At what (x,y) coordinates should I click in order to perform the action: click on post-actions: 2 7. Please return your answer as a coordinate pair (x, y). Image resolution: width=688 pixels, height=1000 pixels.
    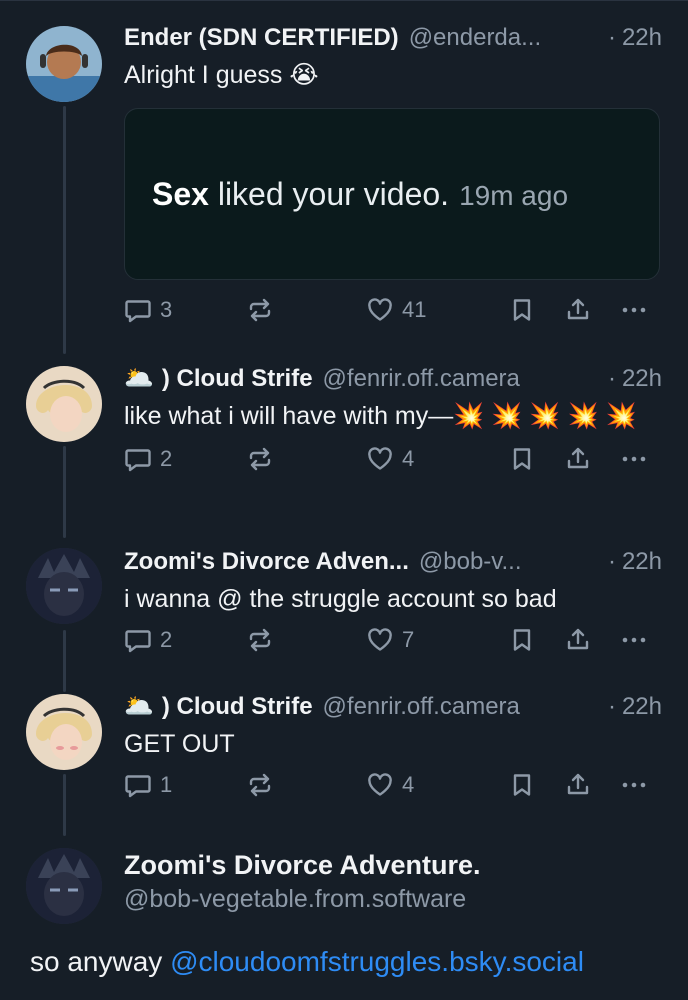
    Looking at the image, I should click on (393, 646).